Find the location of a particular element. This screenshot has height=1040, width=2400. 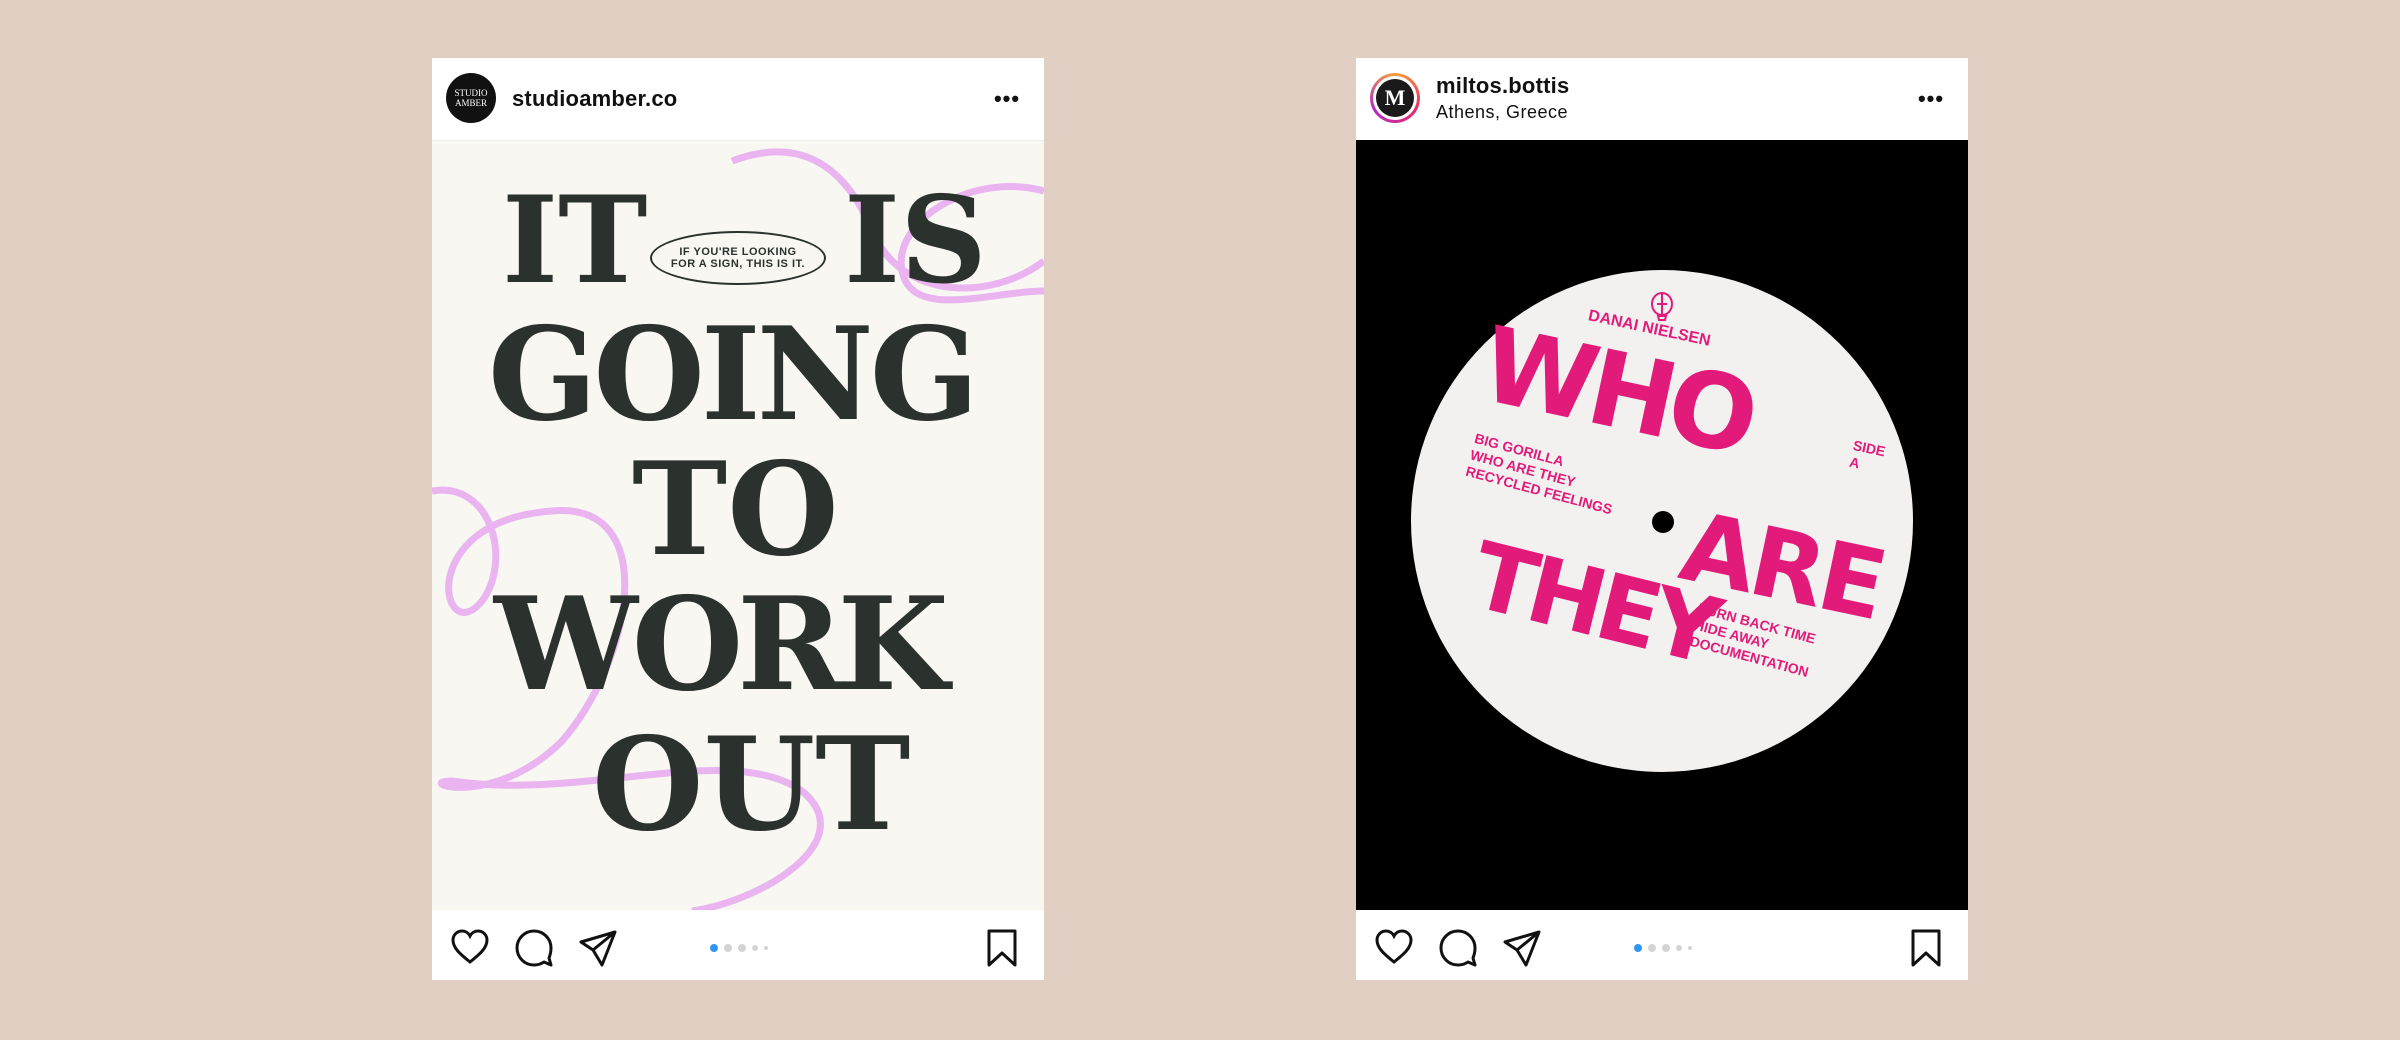

poster-word-out: OUT is located at coordinates (751, 785).